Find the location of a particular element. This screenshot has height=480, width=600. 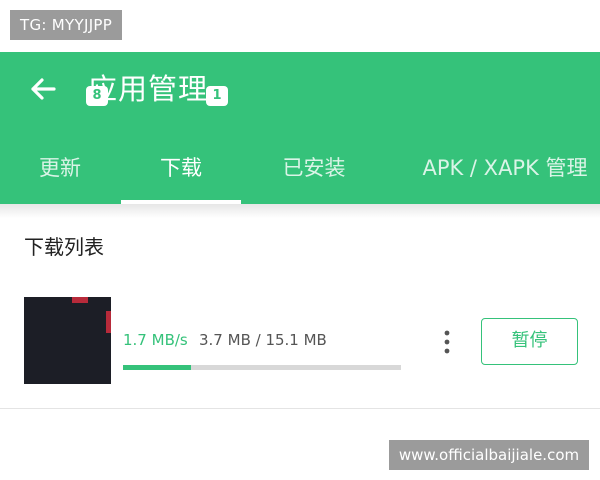

tab-installed-label: 已安装 is located at coordinates (314, 168).